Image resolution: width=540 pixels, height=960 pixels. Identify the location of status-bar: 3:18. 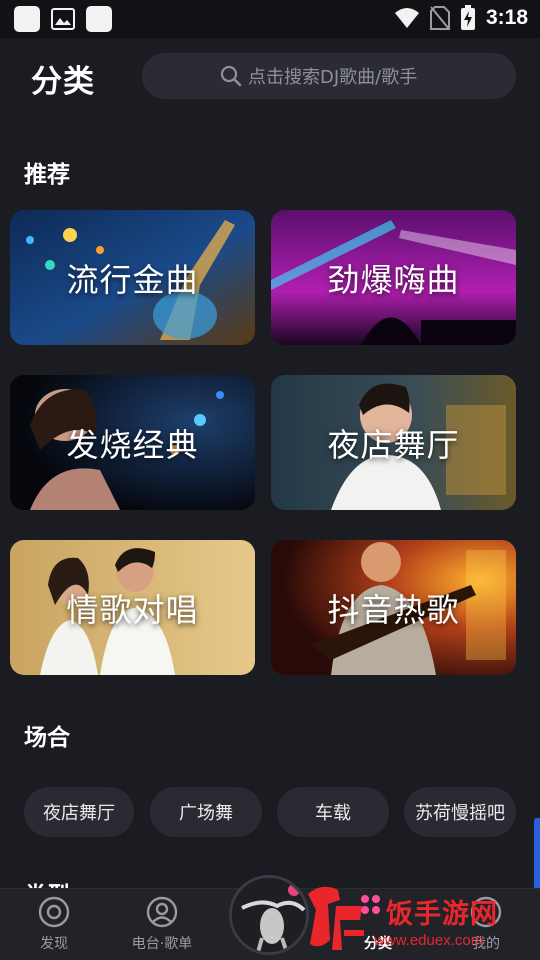
(270, 19).